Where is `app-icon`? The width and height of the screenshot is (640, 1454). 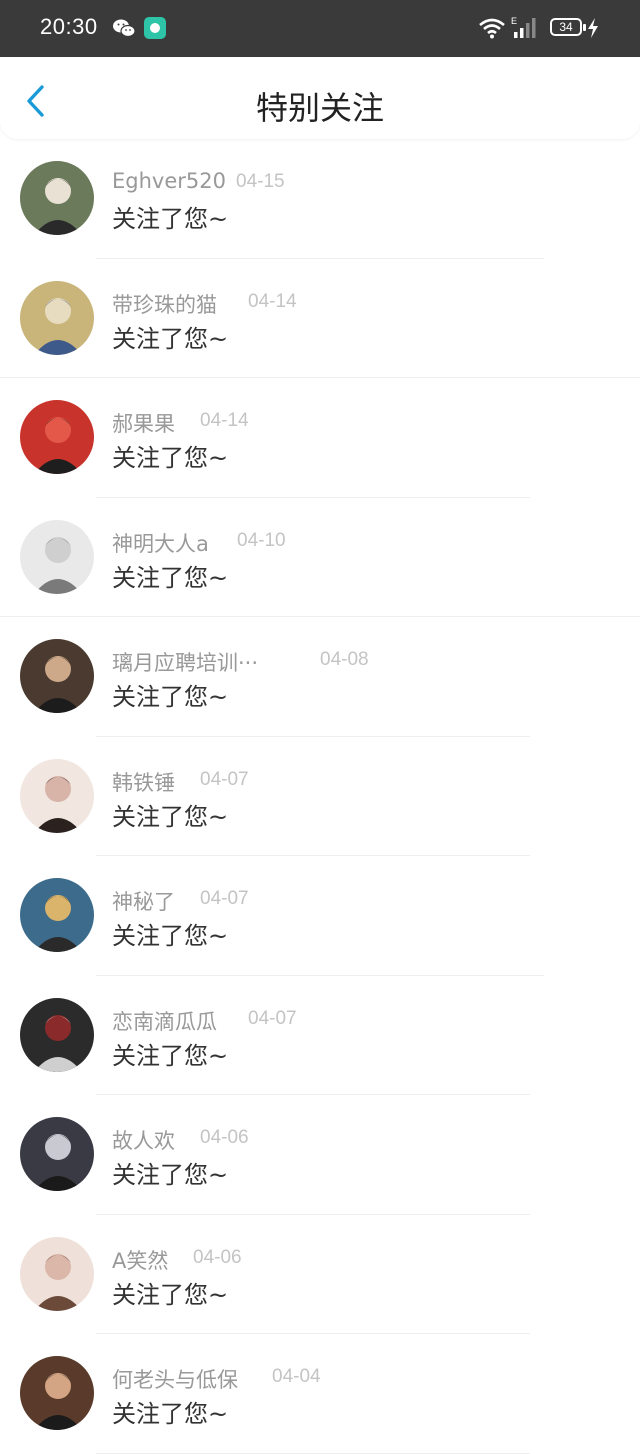 app-icon is located at coordinates (155, 28).